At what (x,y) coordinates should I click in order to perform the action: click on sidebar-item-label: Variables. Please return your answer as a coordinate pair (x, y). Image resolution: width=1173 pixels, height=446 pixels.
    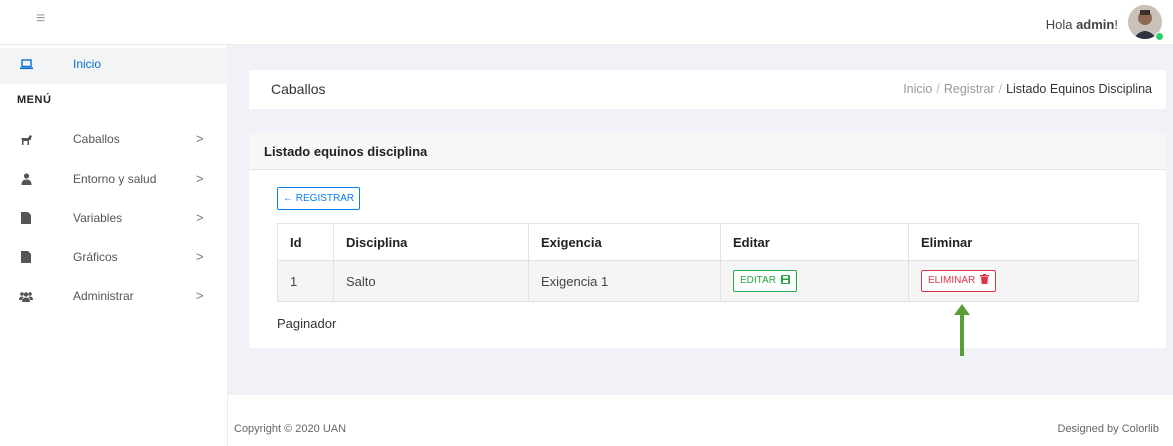
    Looking at the image, I should click on (98, 218).